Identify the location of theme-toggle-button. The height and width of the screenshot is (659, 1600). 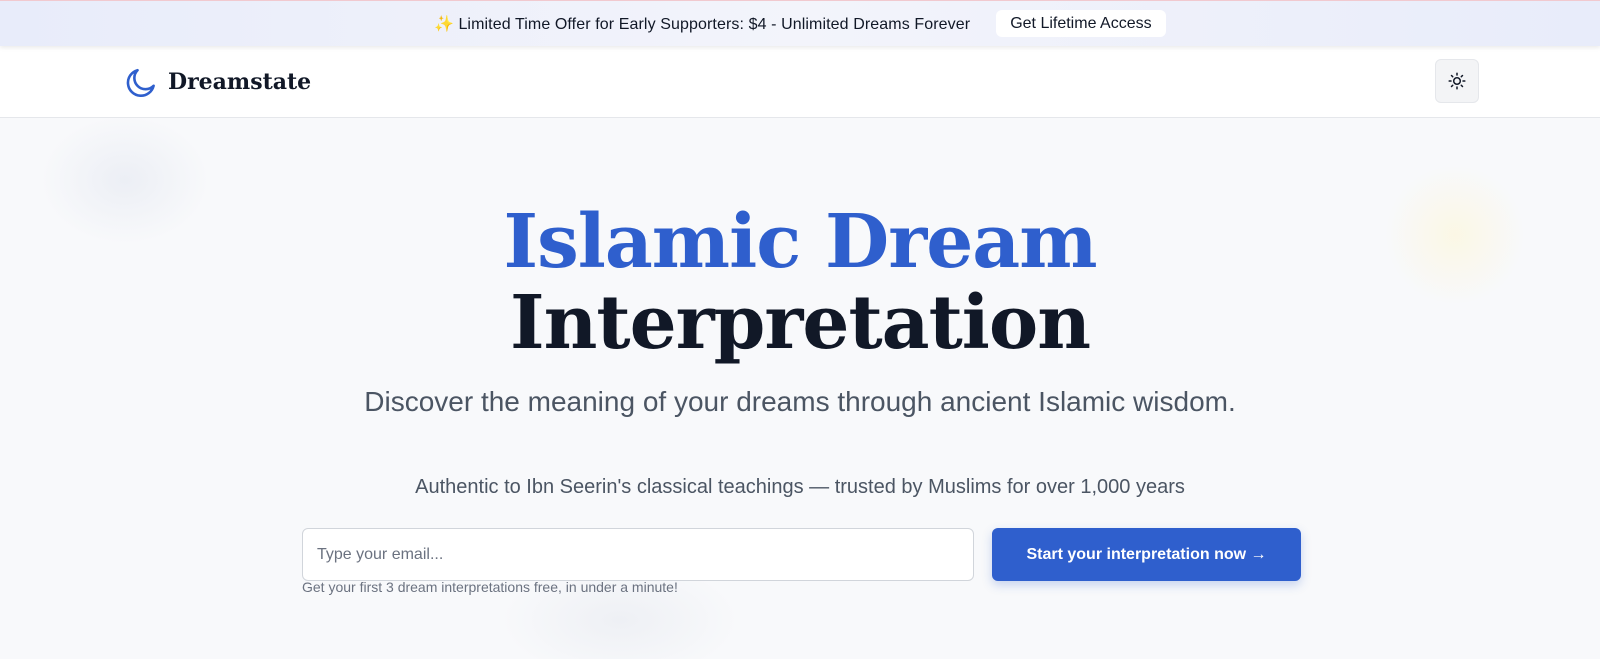
(1457, 81).